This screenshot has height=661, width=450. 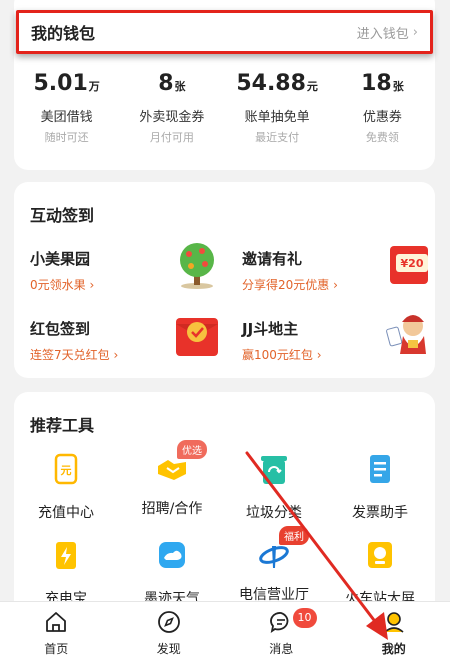 I want to click on checkin-item-sub: 0元领水果 ›, so click(x=62, y=285).